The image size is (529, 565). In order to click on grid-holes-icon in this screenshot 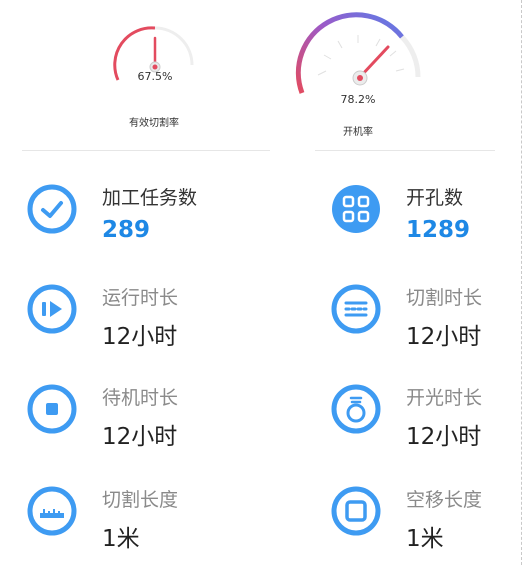, I will do `click(356, 209)`.